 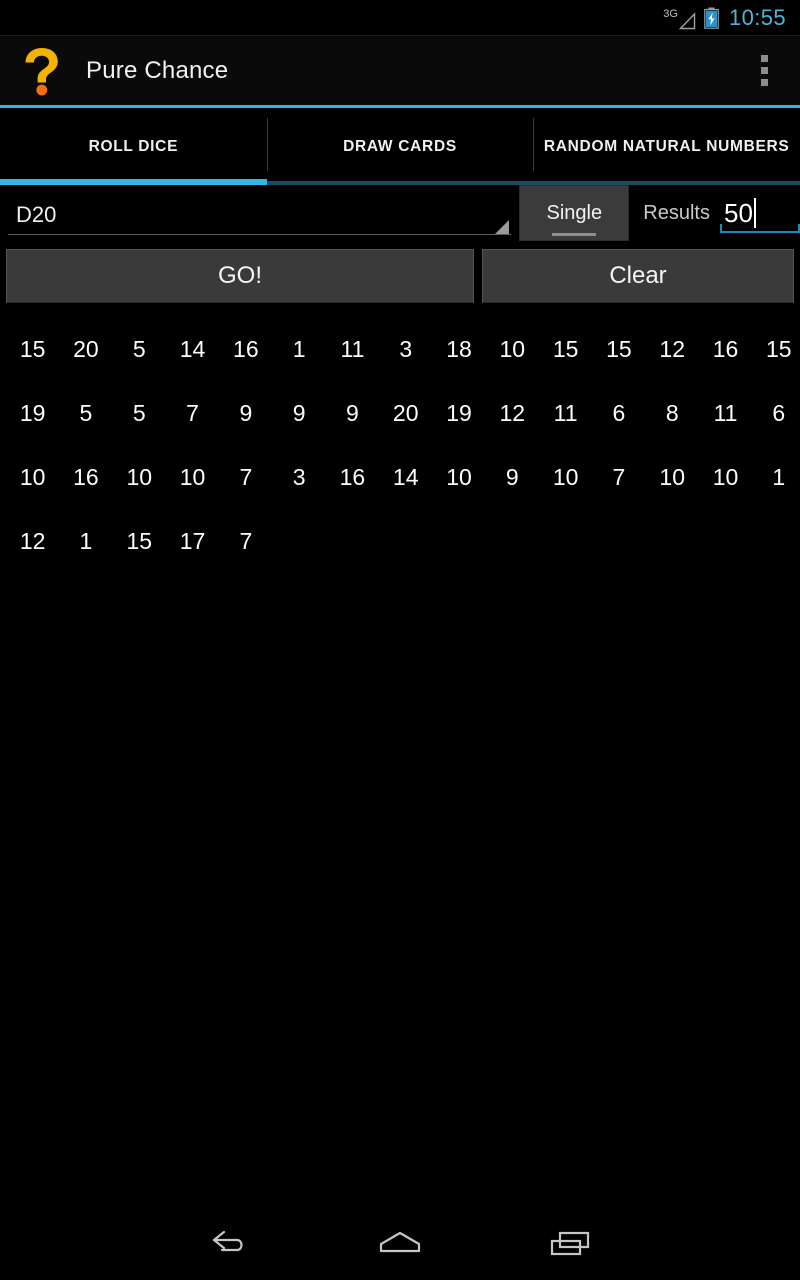 What do you see at coordinates (670, 14) in the screenshot?
I see `network-type-label: 3G` at bounding box center [670, 14].